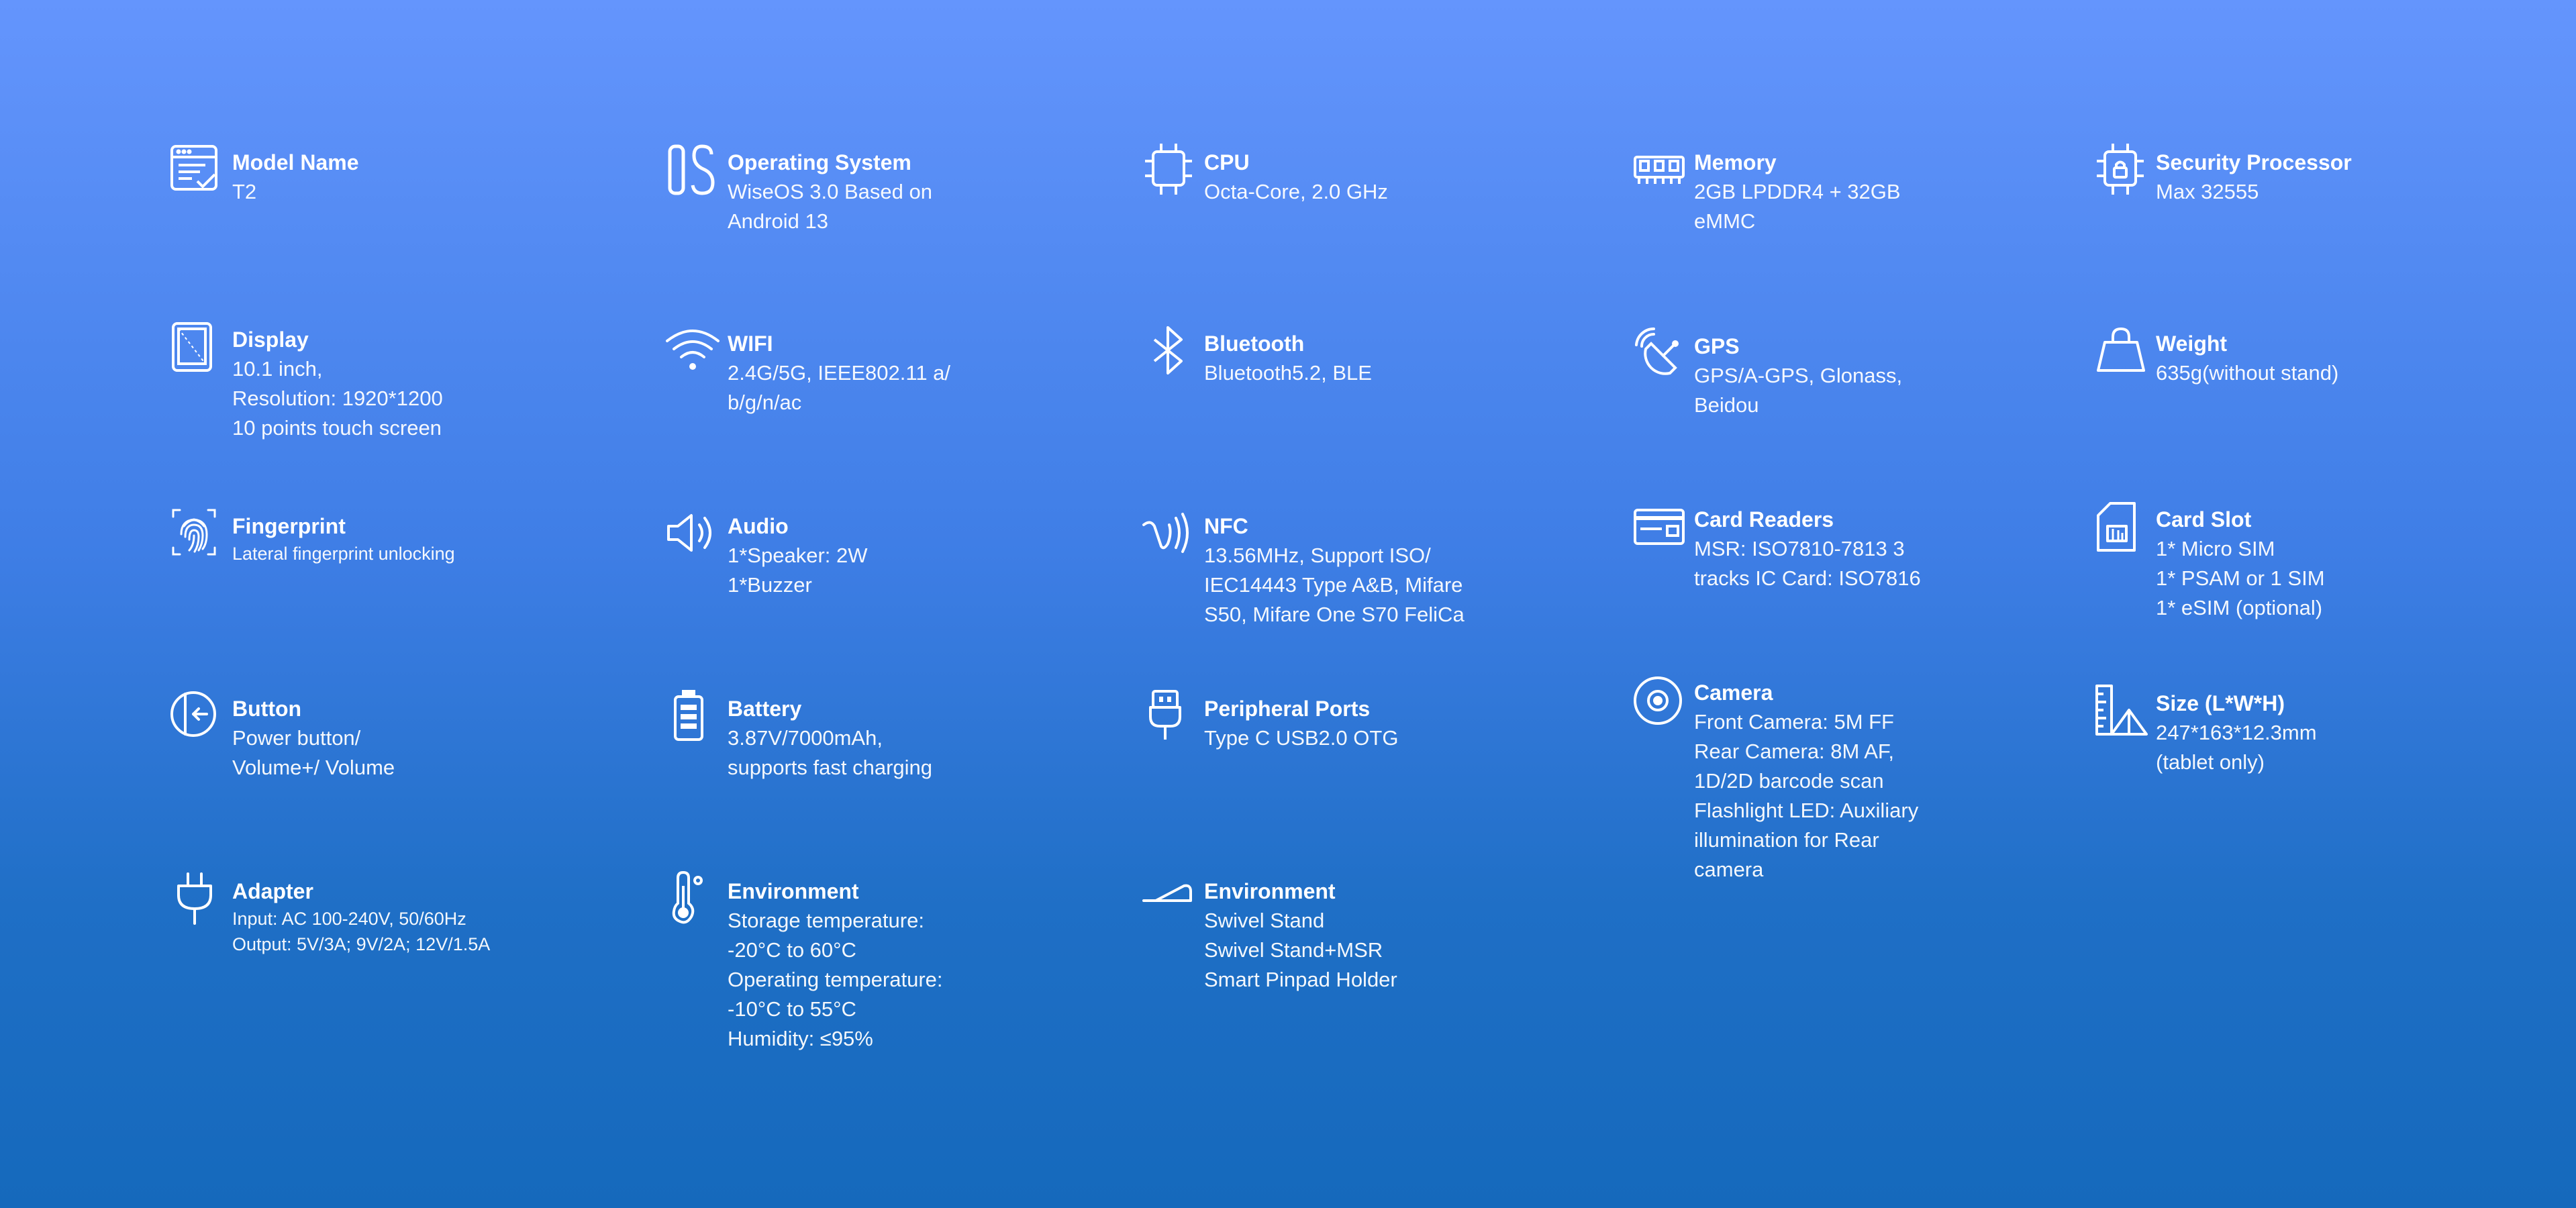  What do you see at coordinates (244, 192) in the screenshot?
I see `spec-line: T2` at bounding box center [244, 192].